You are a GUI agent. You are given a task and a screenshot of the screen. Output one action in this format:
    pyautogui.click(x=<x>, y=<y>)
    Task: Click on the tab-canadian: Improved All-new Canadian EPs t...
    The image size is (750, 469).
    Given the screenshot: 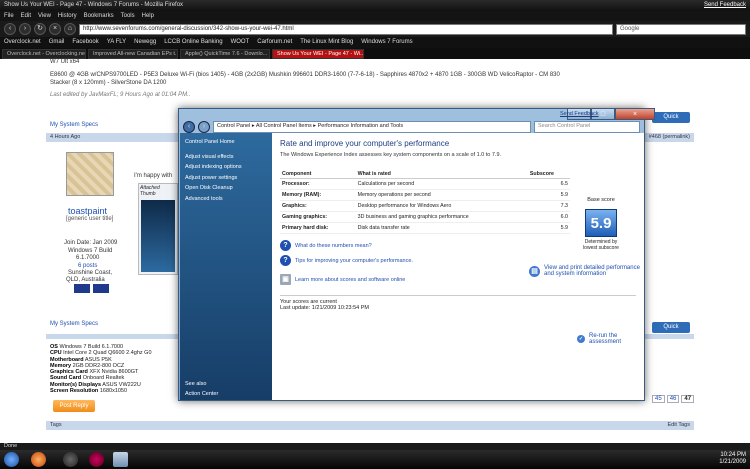 What is the action you would take?
    pyautogui.click(x=133, y=54)
    